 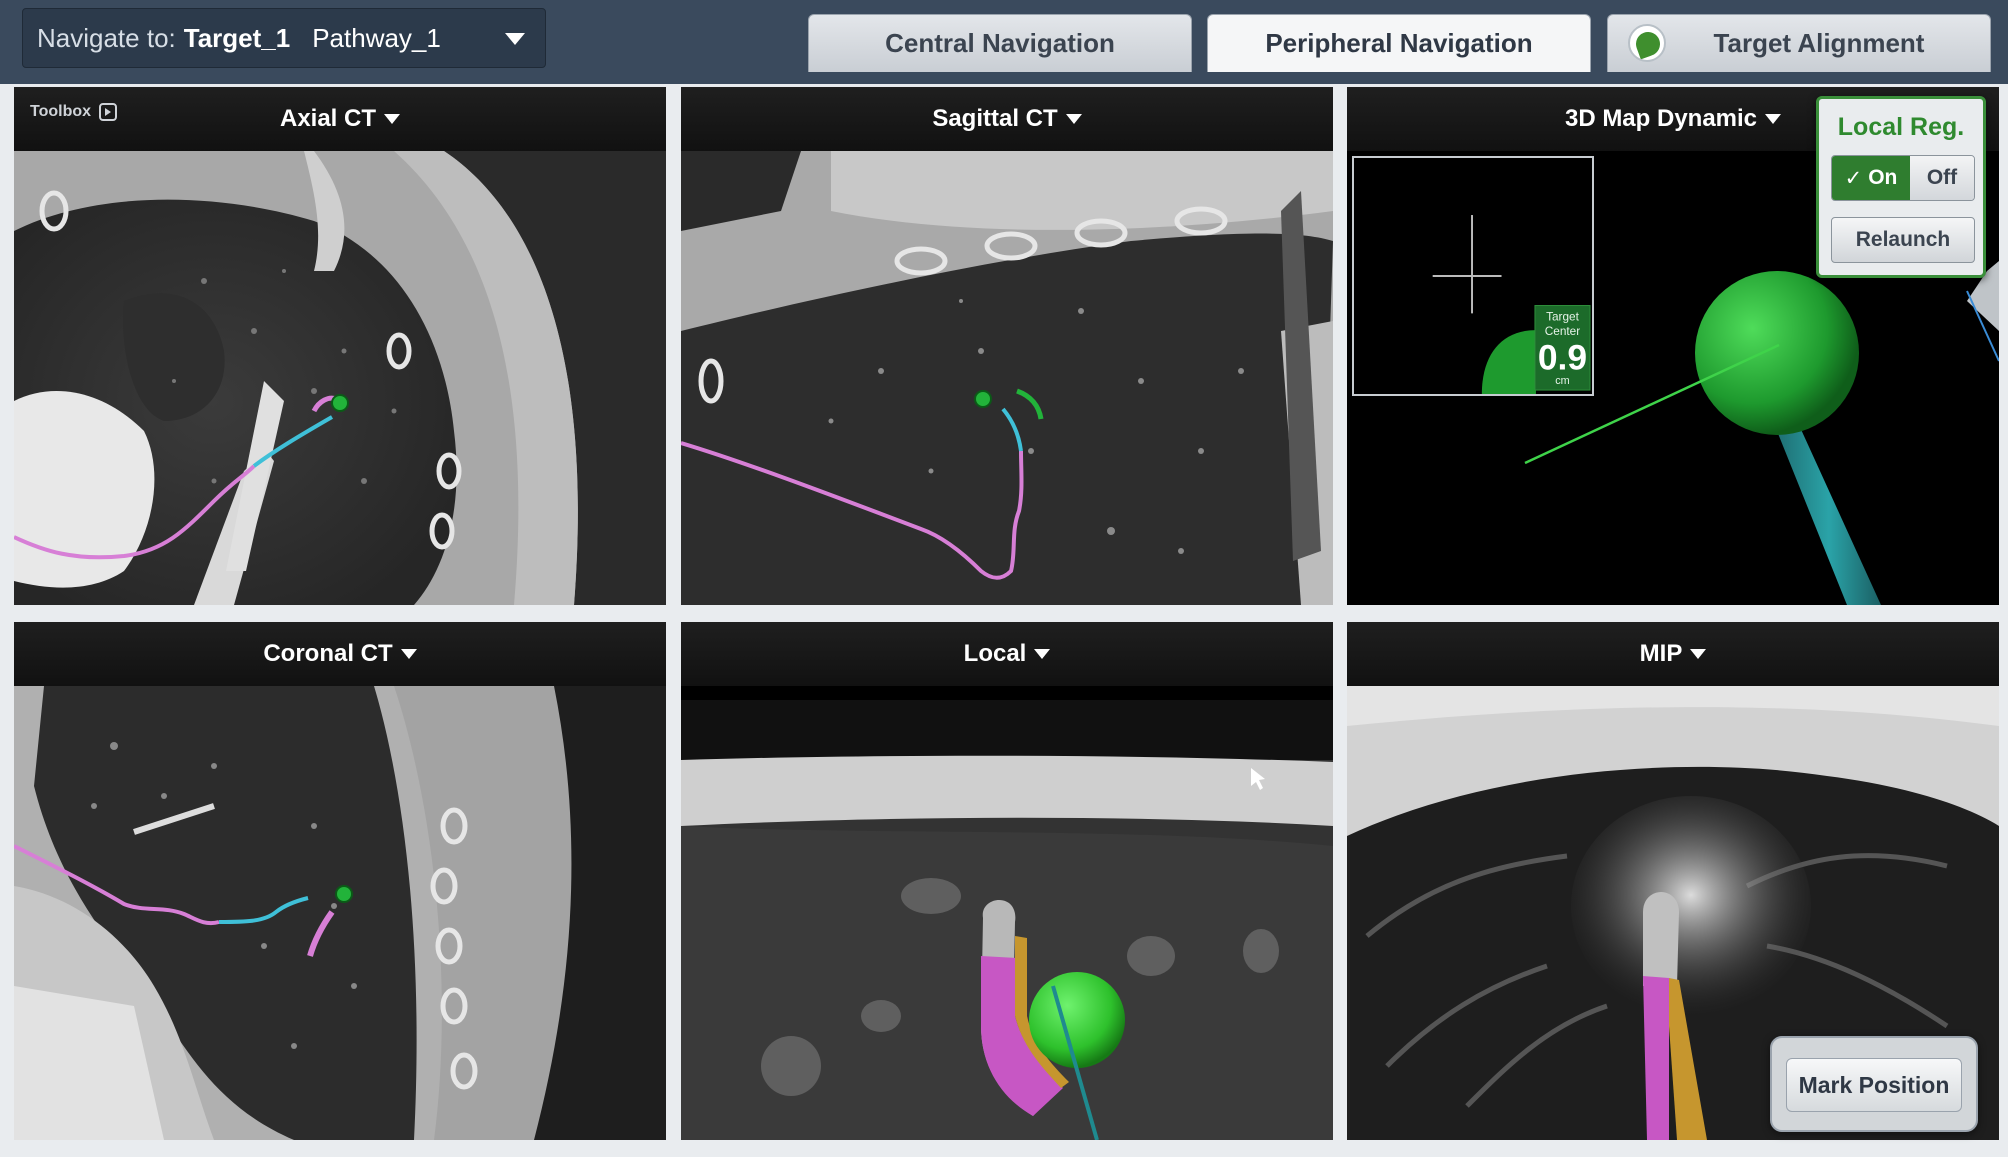 I want to click on mip-title: MIP, so click(x=1661, y=653).